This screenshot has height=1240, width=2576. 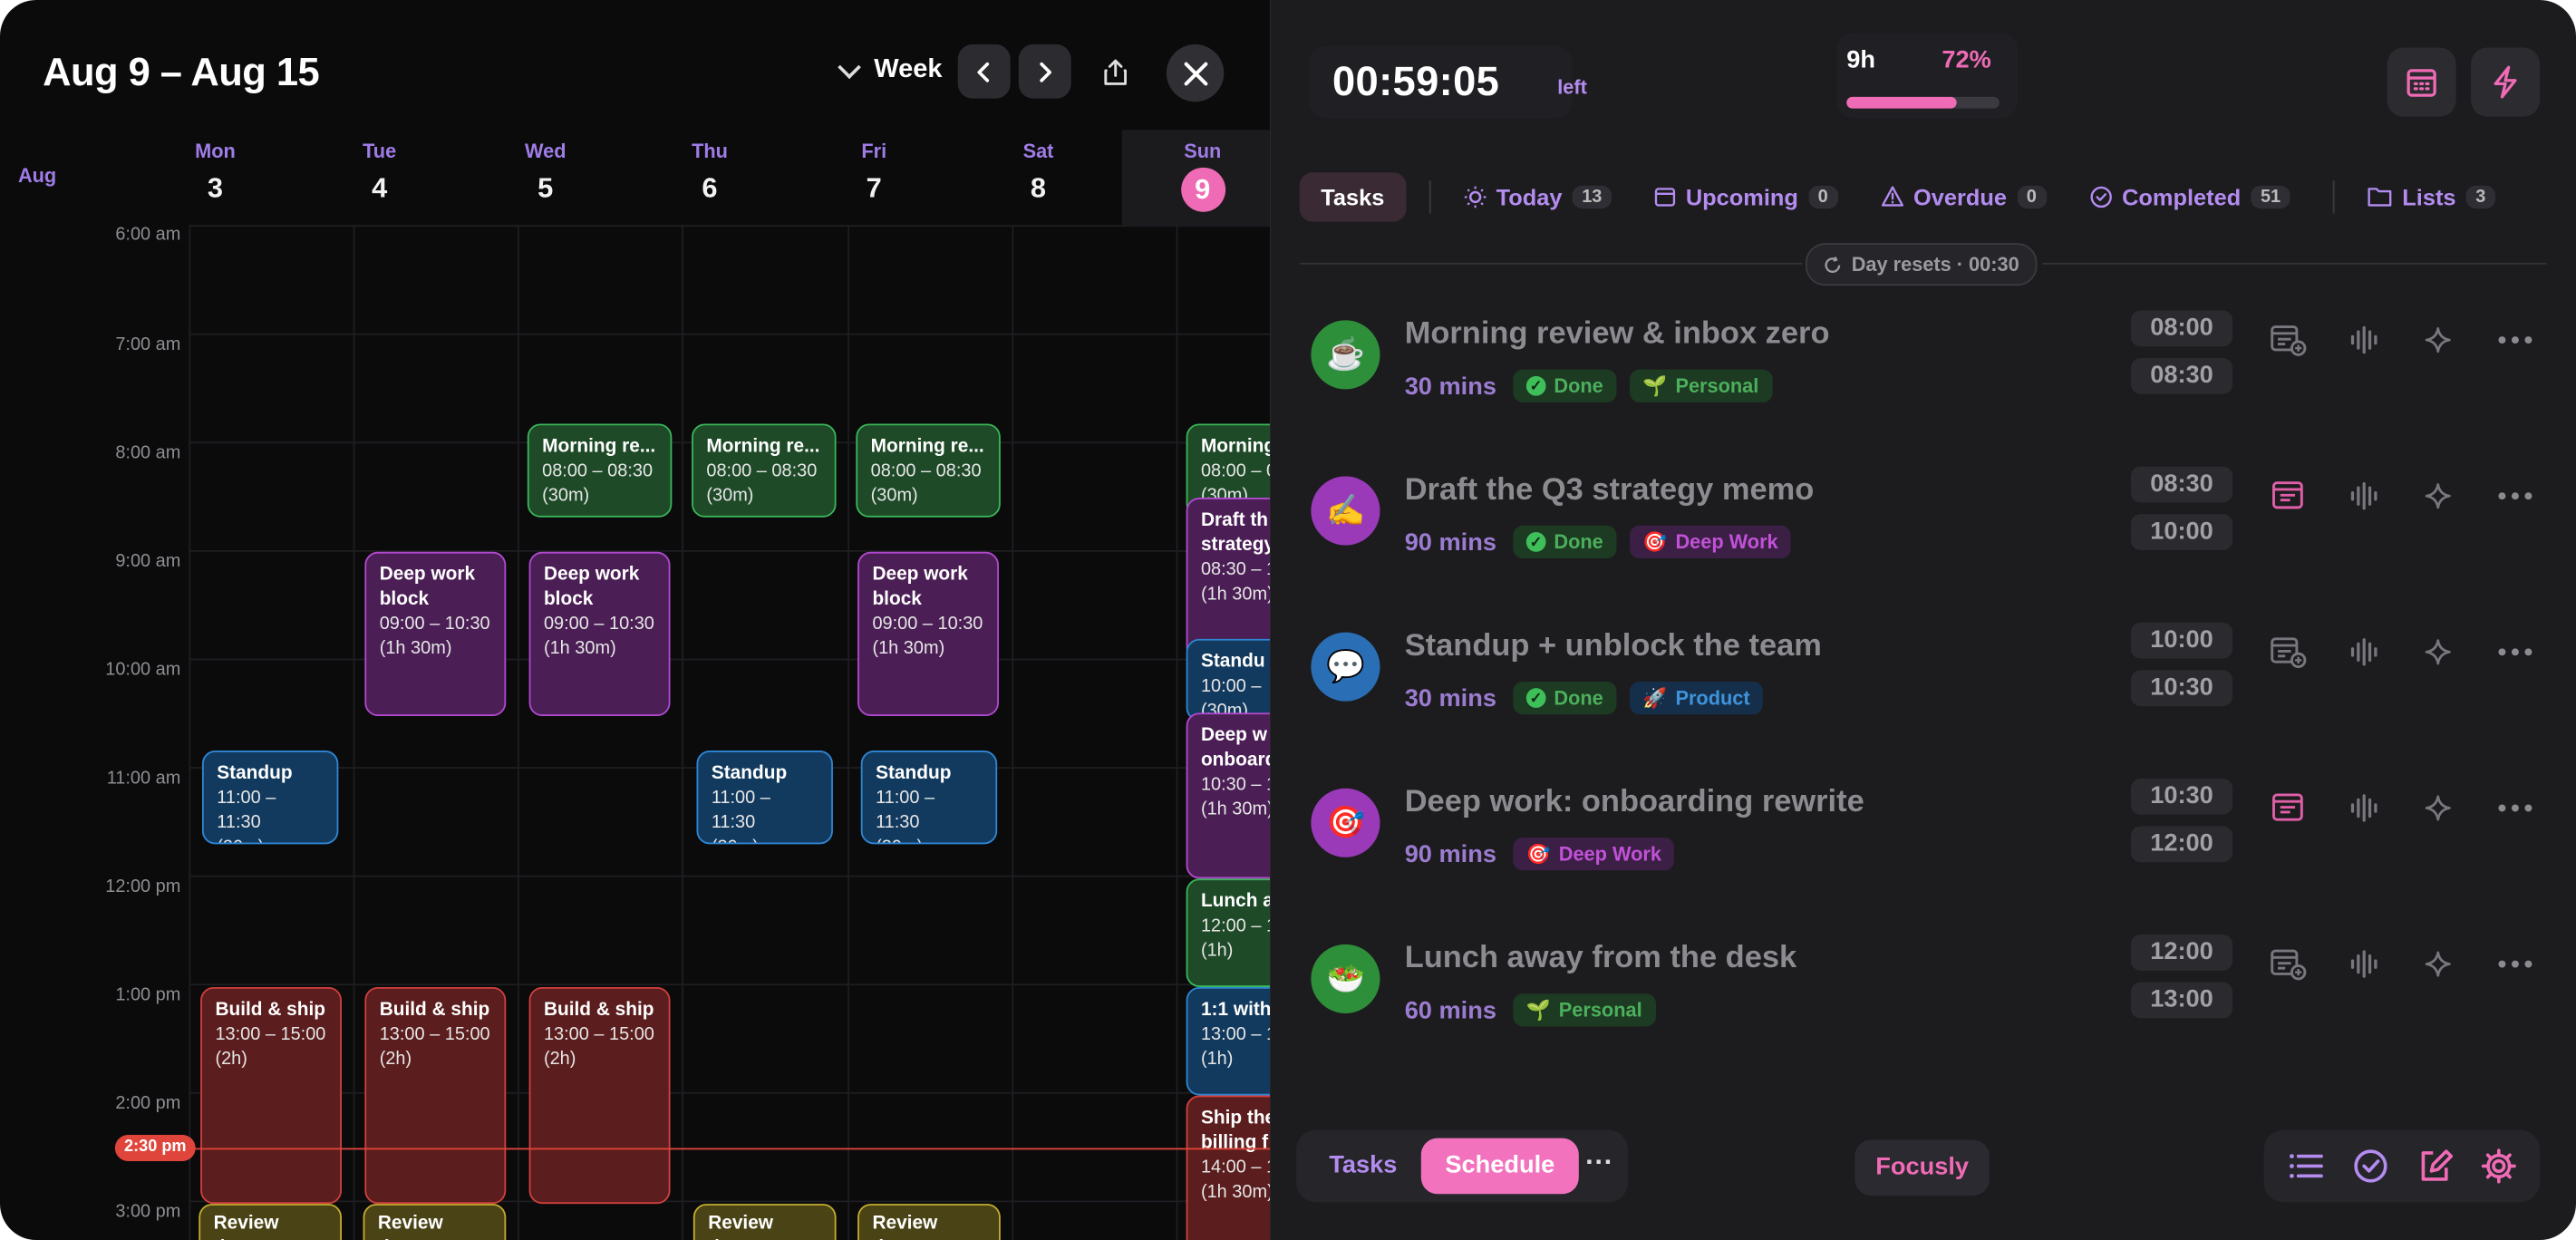 I want to click on start-time: 08:30, so click(x=2181, y=484).